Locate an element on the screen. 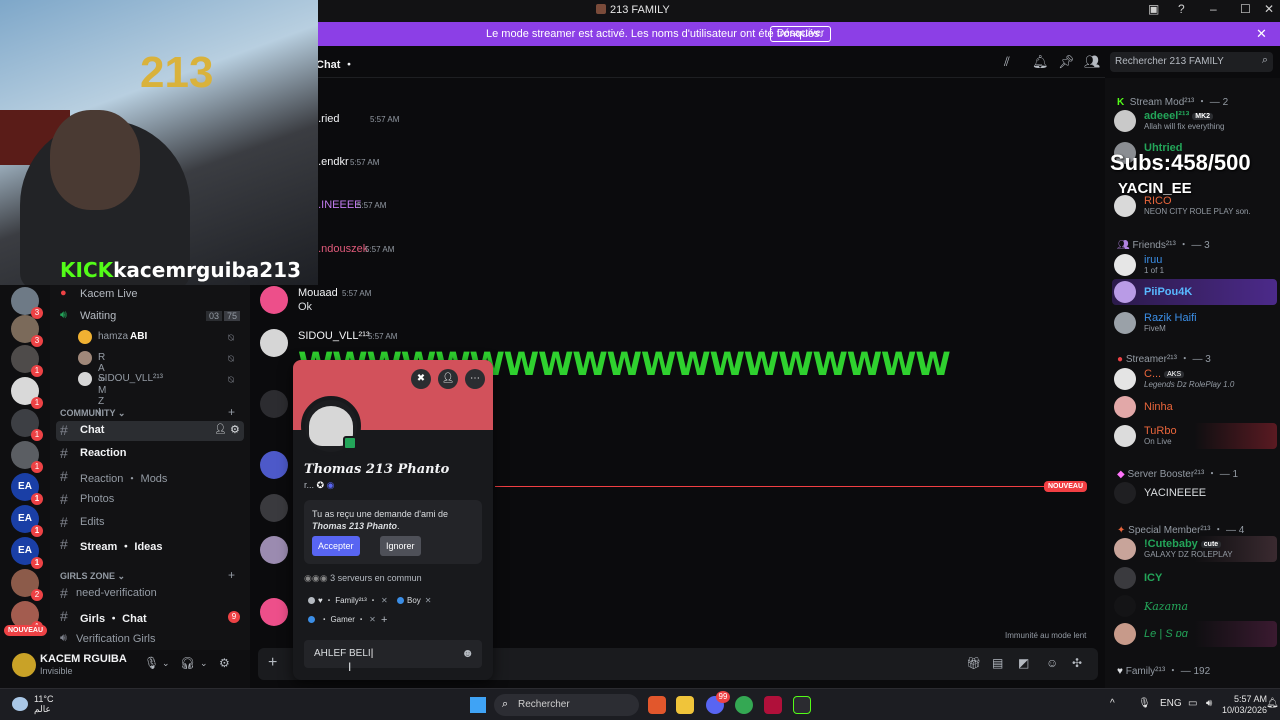 Image resolution: width=1280 pixels, height=720 pixels. role-pill: Boy ✕ is located at coordinates (414, 601).